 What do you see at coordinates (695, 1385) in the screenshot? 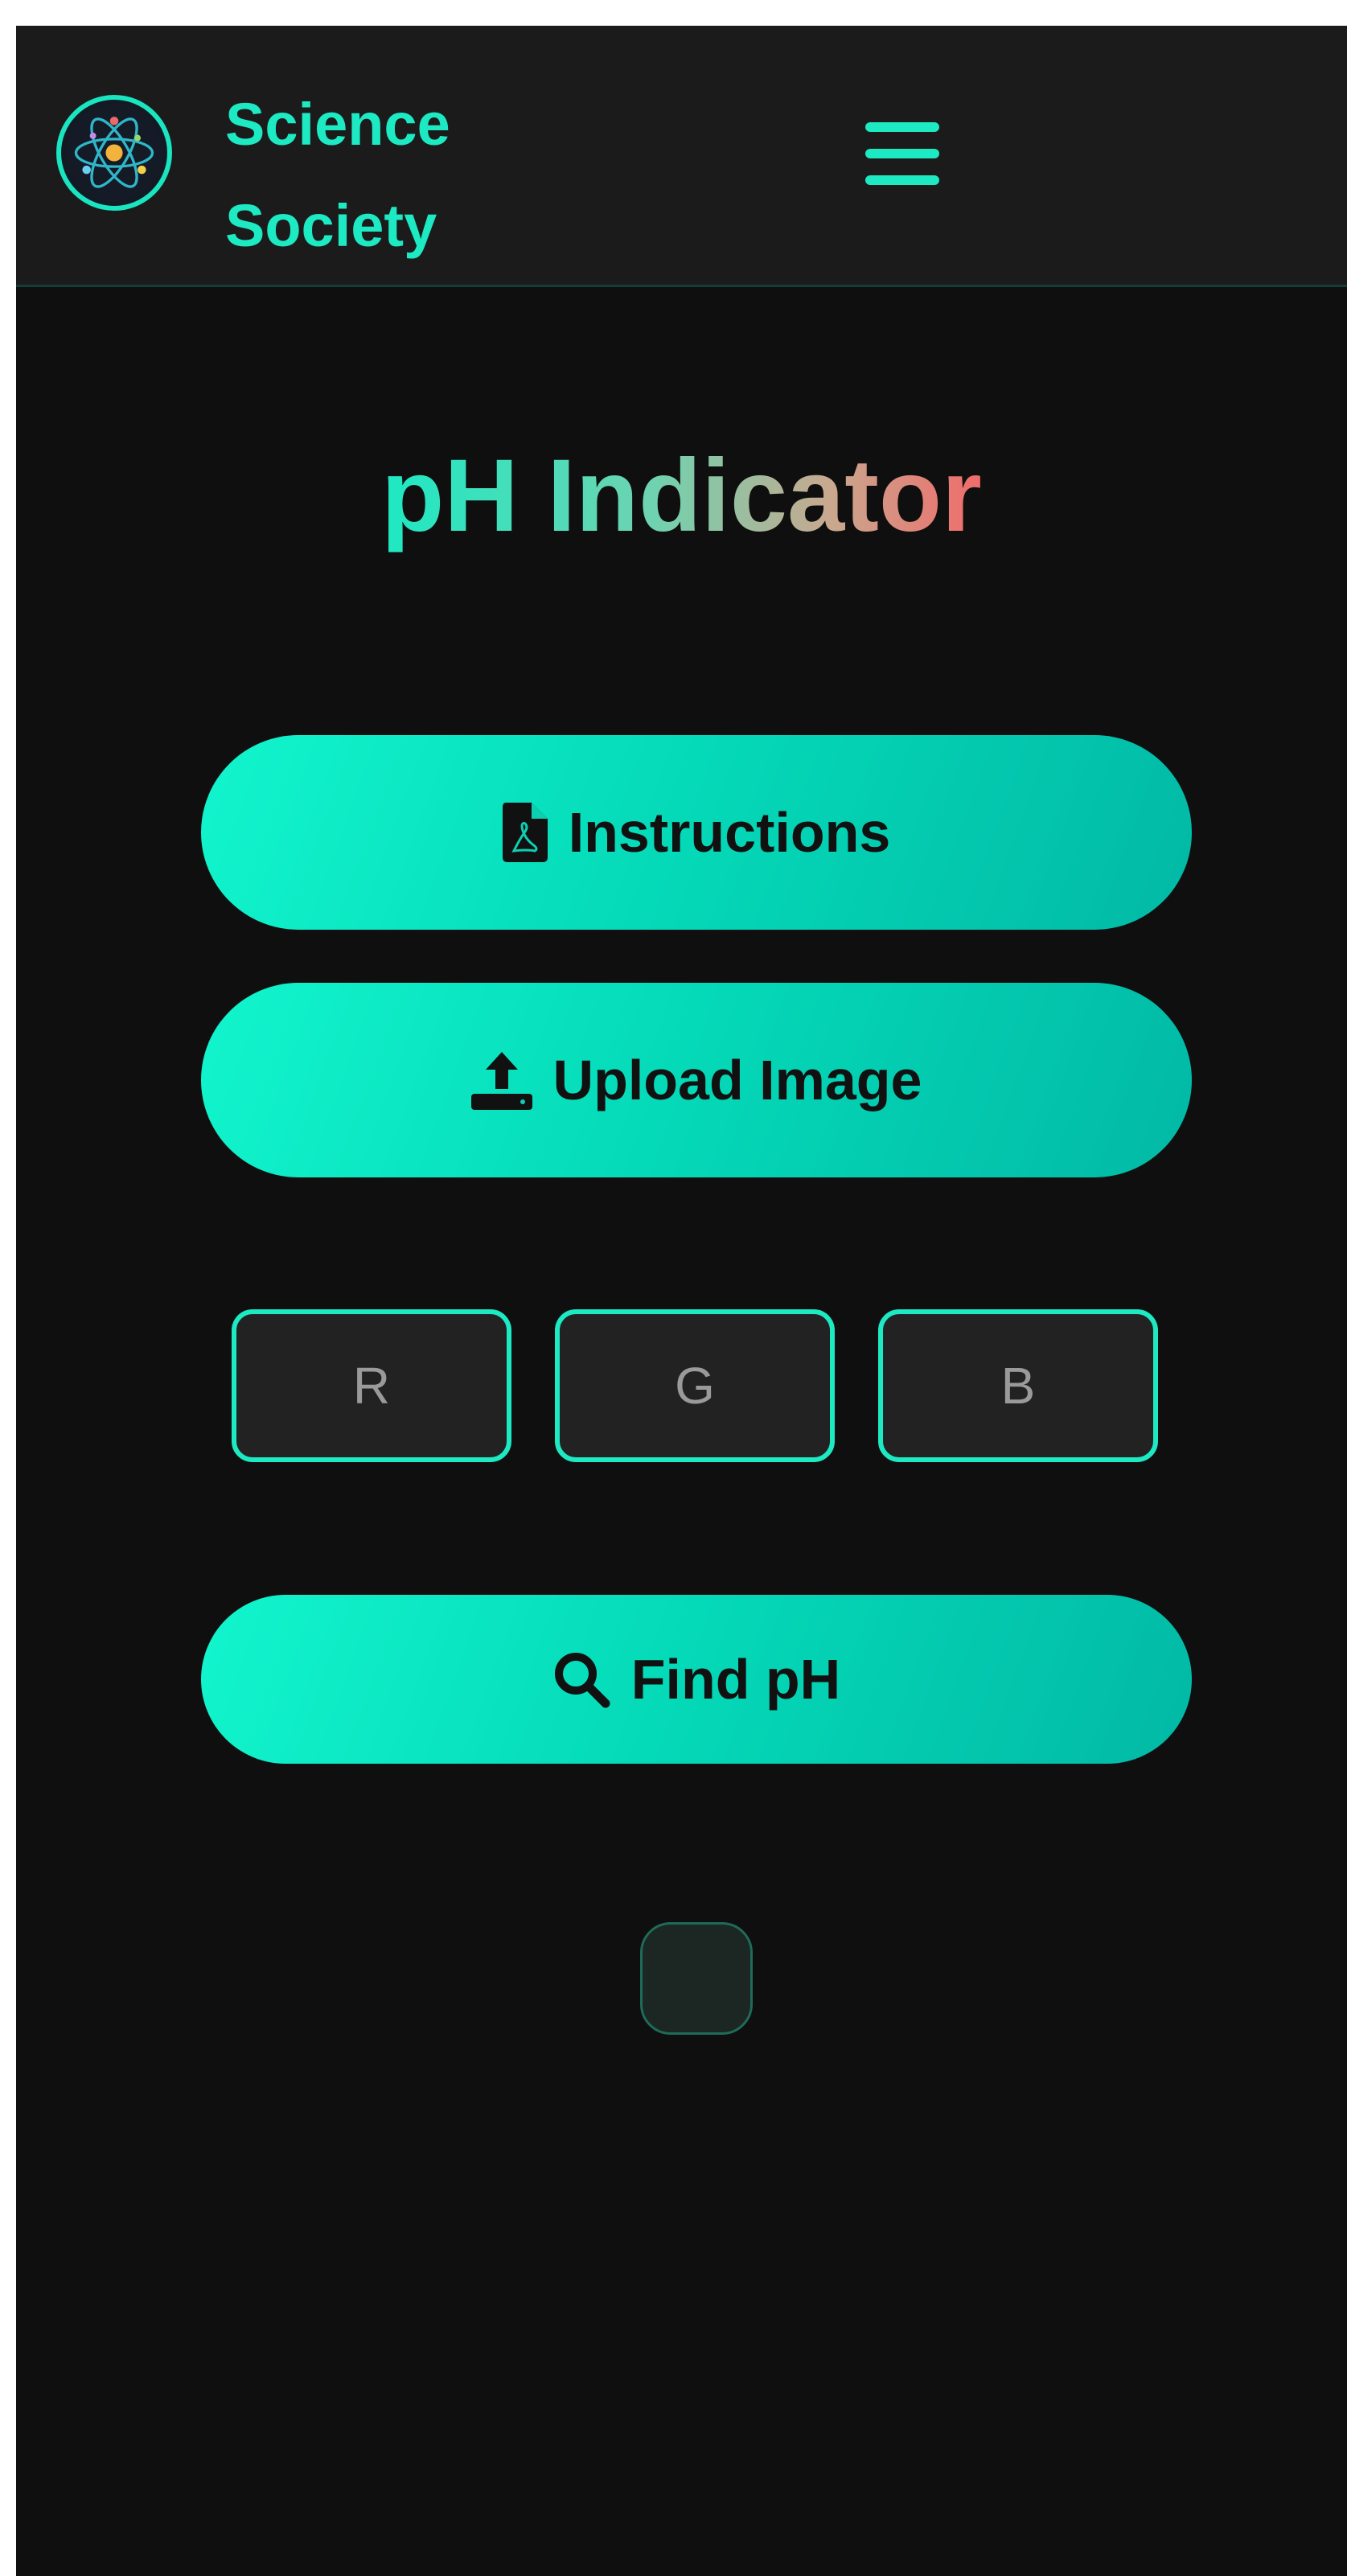
I see `green-value-input` at bounding box center [695, 1385].